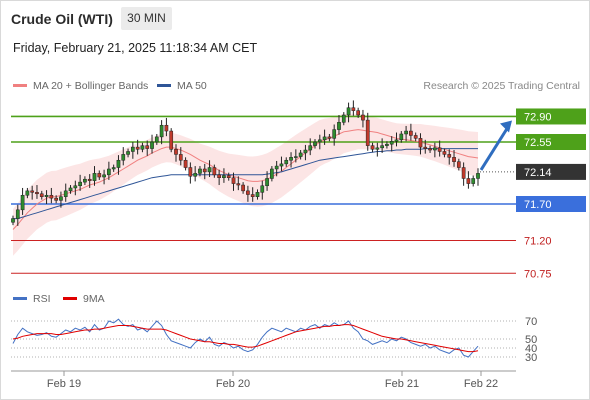 This screenshot has width=590, height=400. I want to click on time-tick-label: Feb 22, so click(481, 384).